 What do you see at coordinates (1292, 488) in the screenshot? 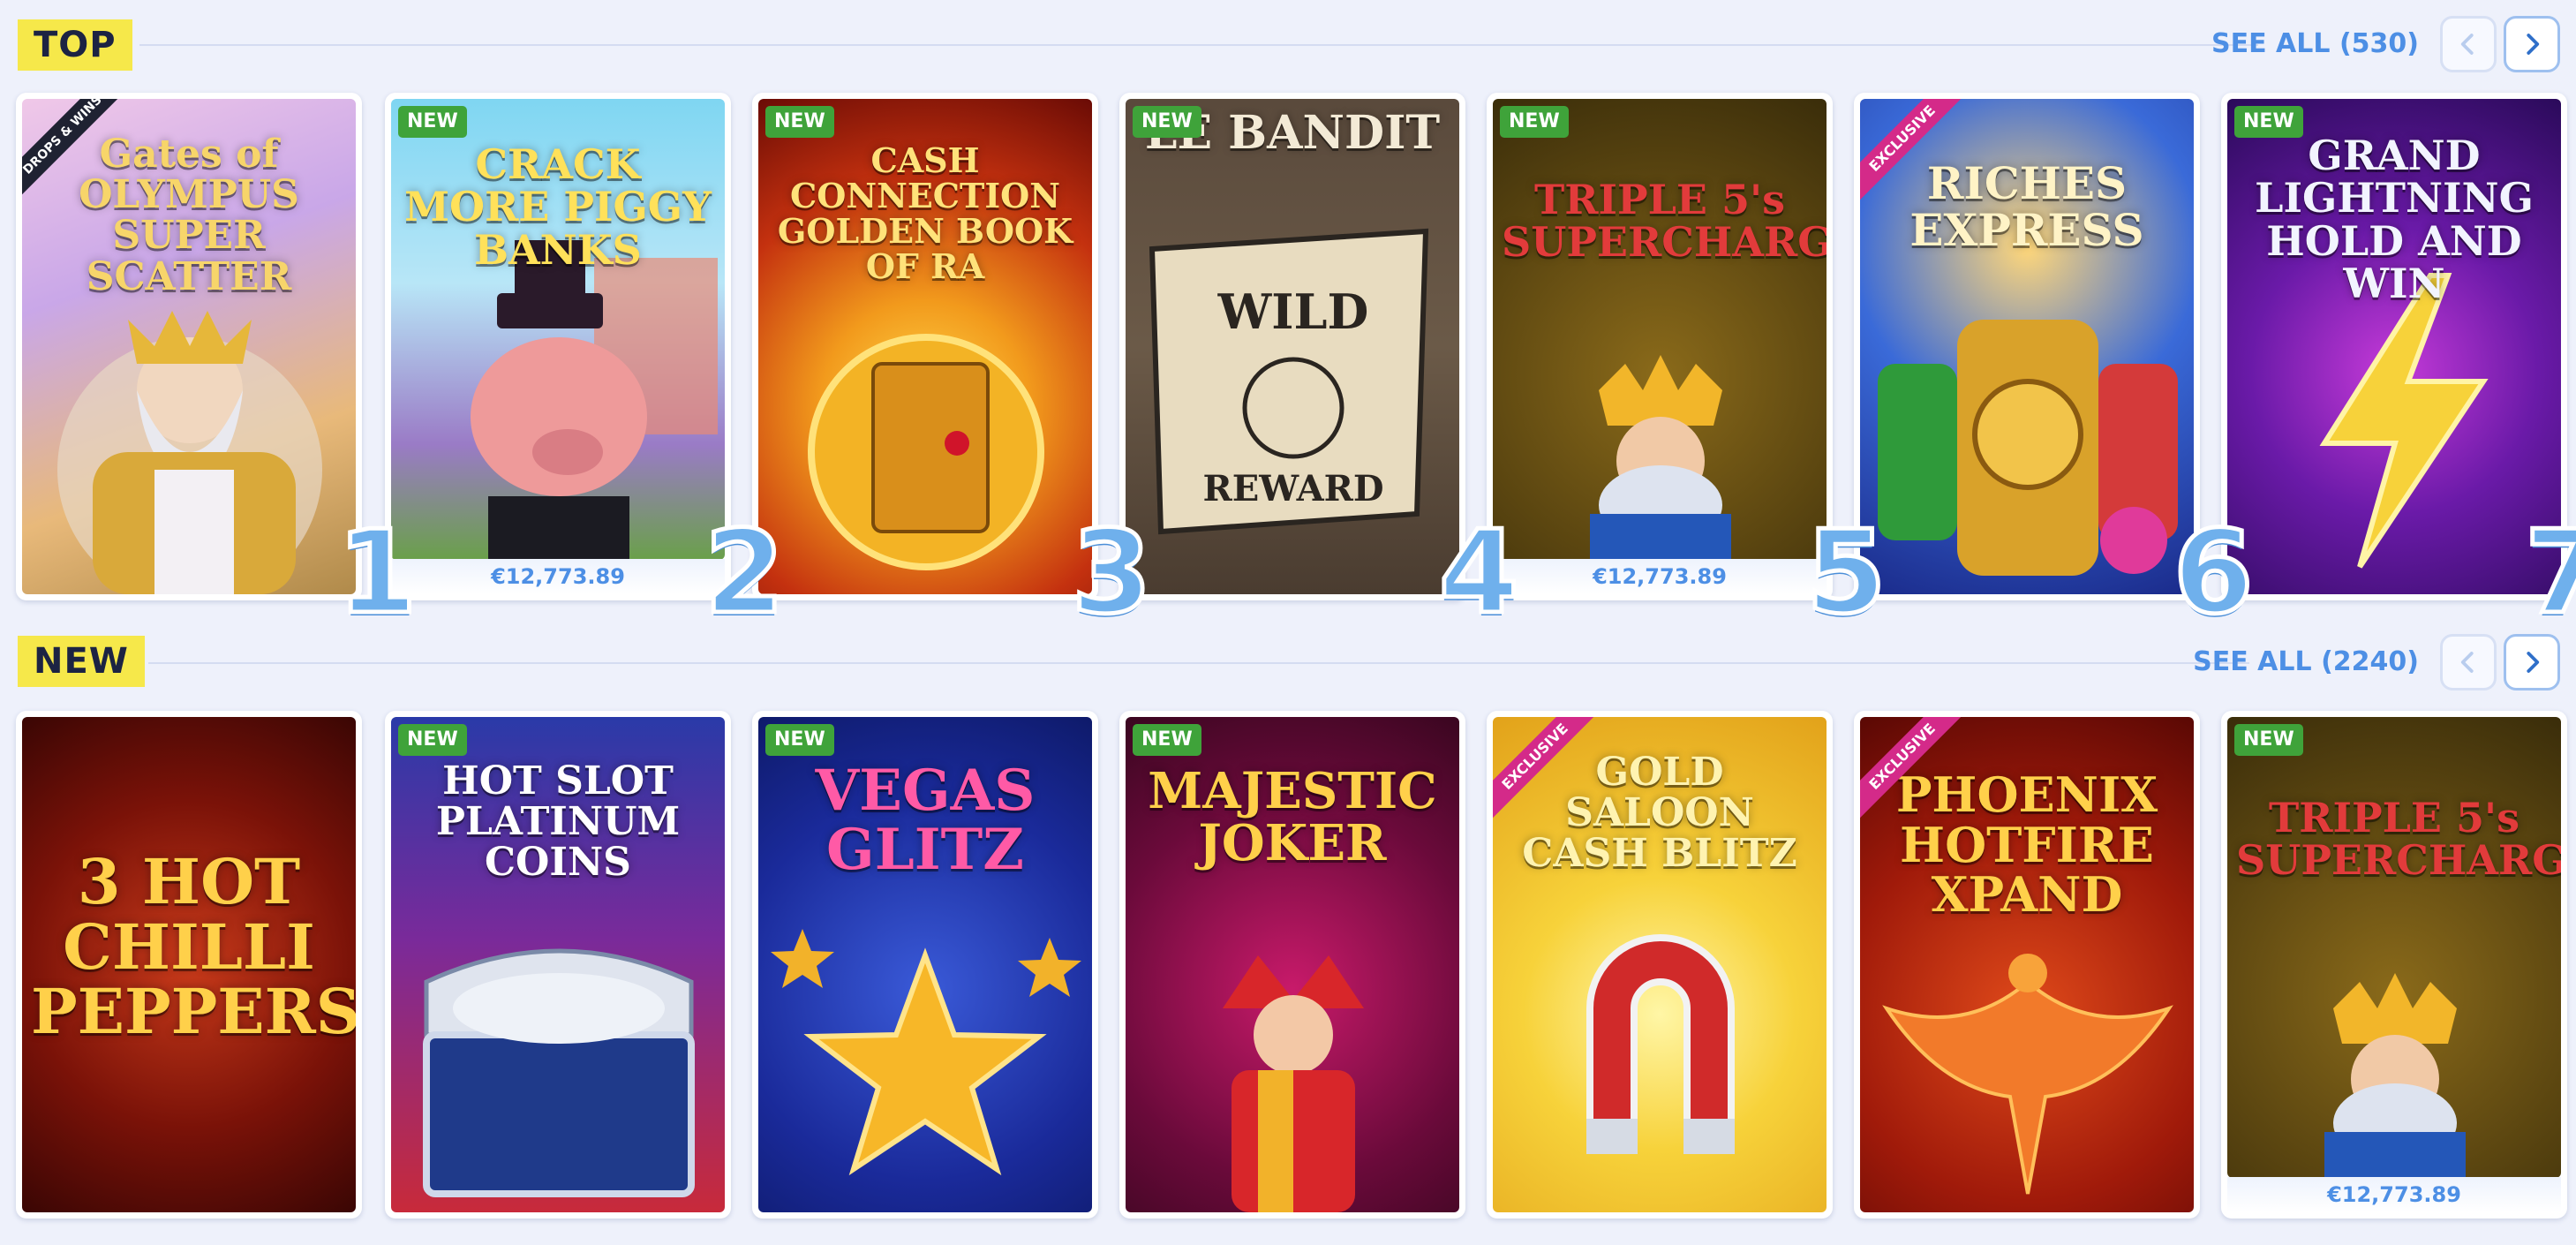
I see `svg-text: REWARD` at bounding box center [1292, 488].